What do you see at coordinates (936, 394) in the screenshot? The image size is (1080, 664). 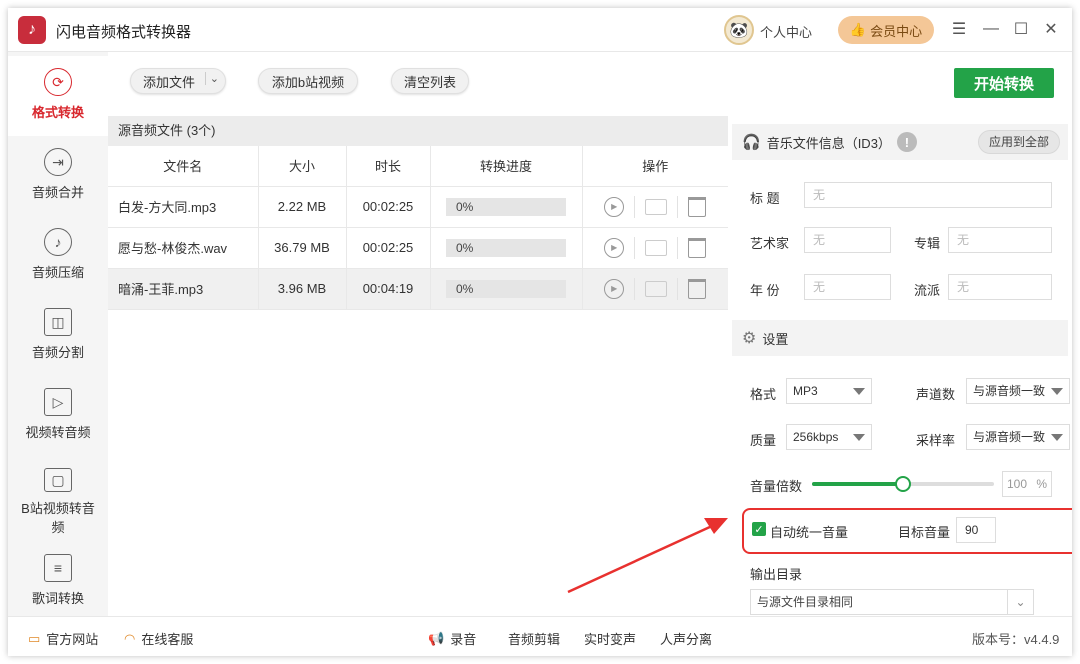 I see `channels-label: 声道数` at bounding box center [936, 394].